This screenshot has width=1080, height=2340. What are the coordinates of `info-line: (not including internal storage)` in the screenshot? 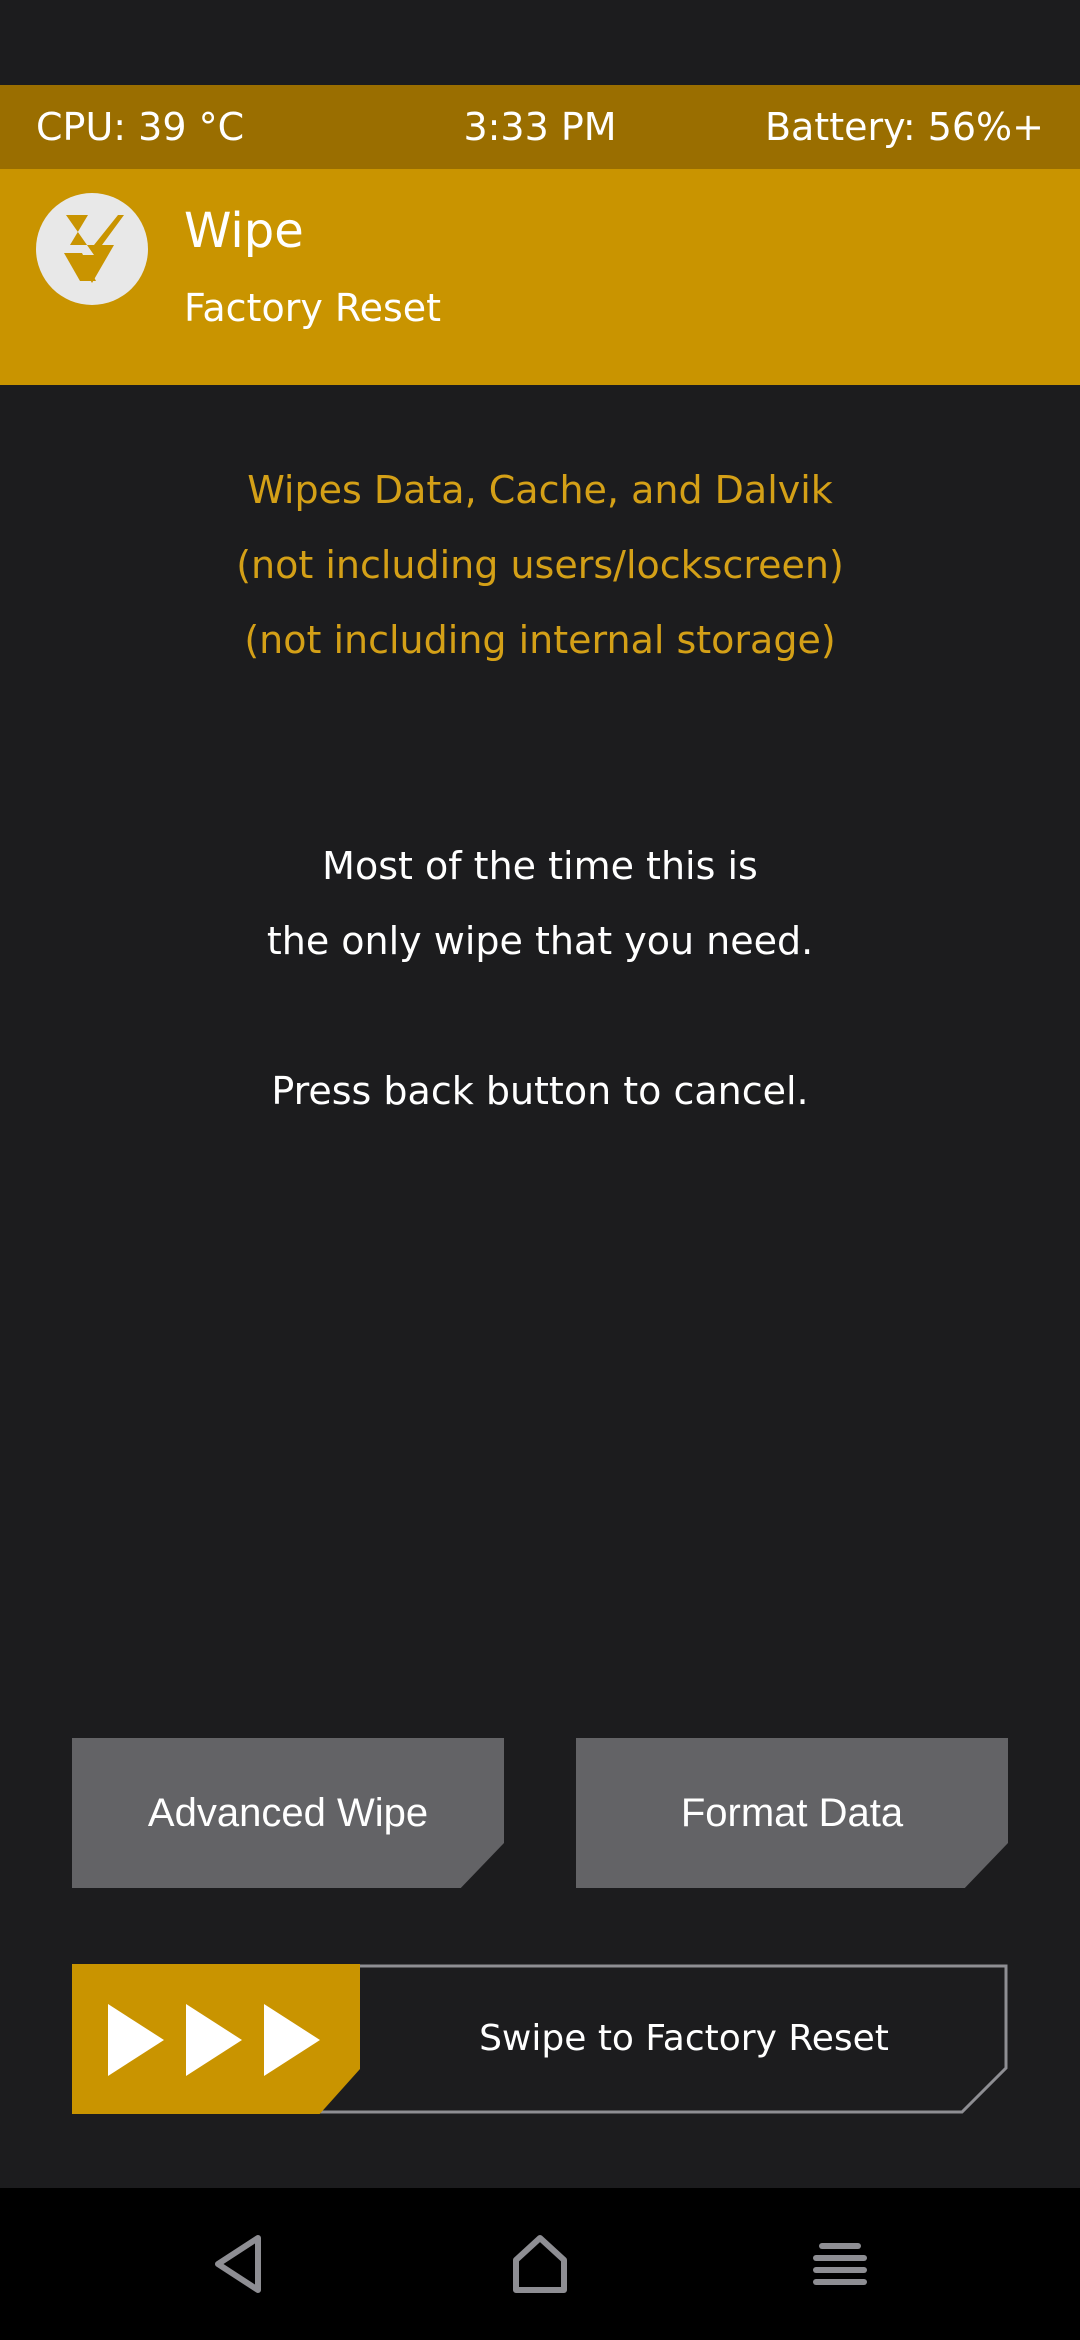 It's located at (540, 640).